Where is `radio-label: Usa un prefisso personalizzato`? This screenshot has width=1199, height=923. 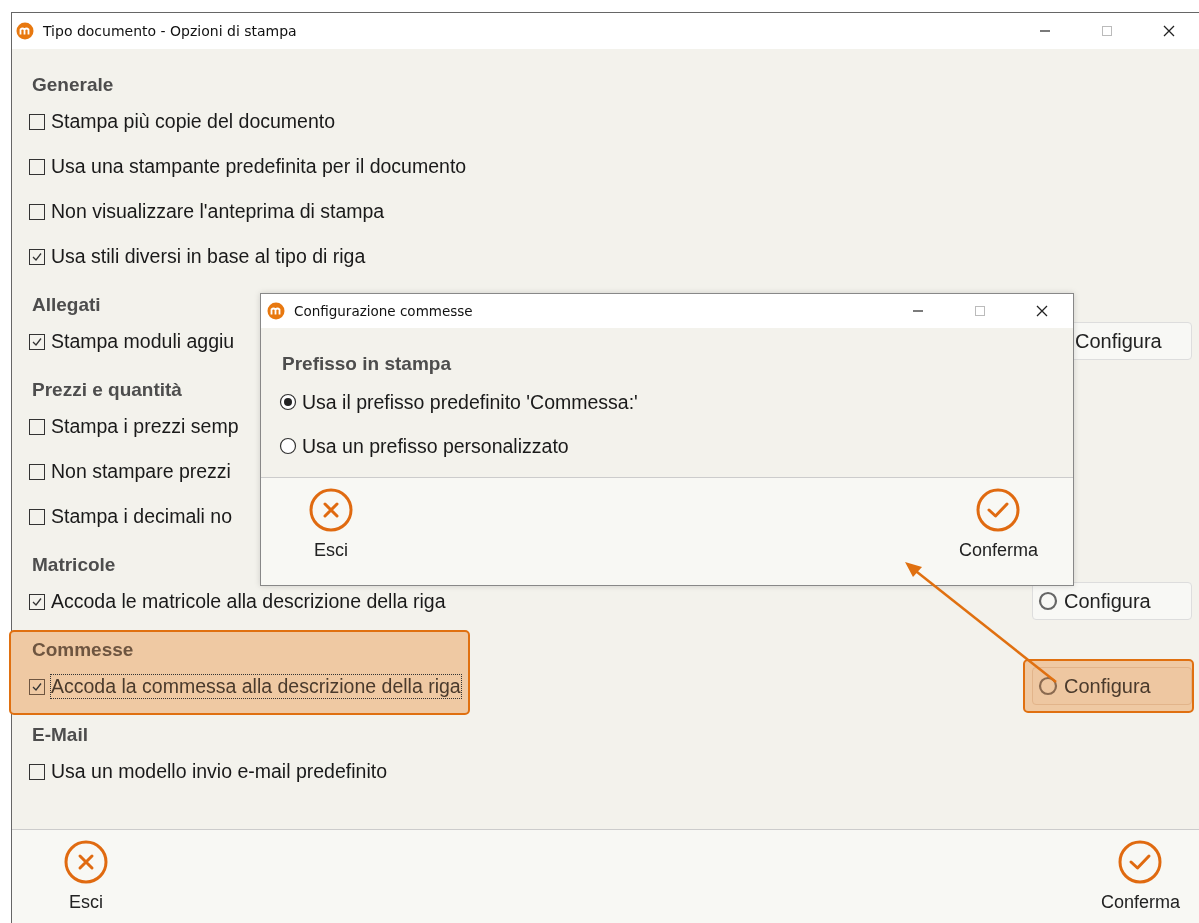
radio-label: Usa un prefisso personalizzato is located at coordinates (435, 446).